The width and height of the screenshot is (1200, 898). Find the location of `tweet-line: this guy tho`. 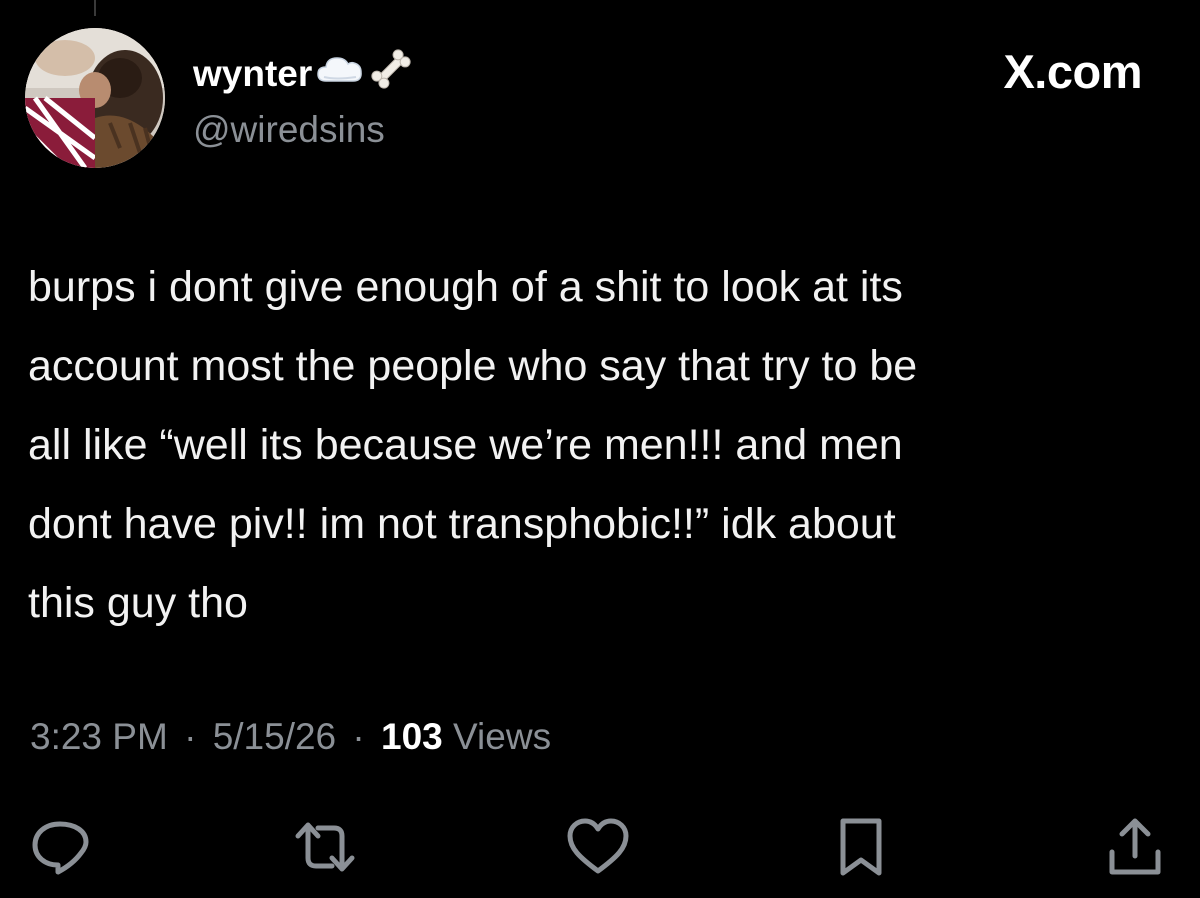

tweet-line: this guy tho is located at coordinates (138, 603).